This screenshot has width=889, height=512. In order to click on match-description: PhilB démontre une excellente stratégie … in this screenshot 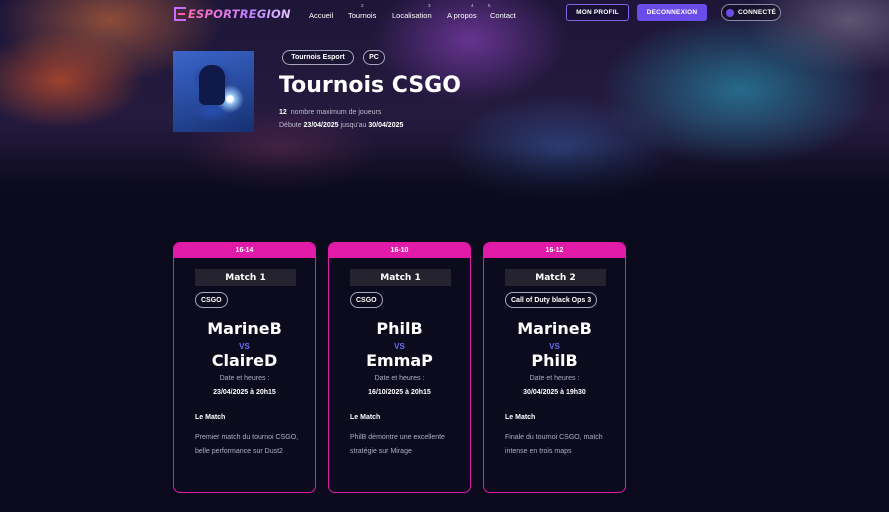, I will do `click(397, 444)`.